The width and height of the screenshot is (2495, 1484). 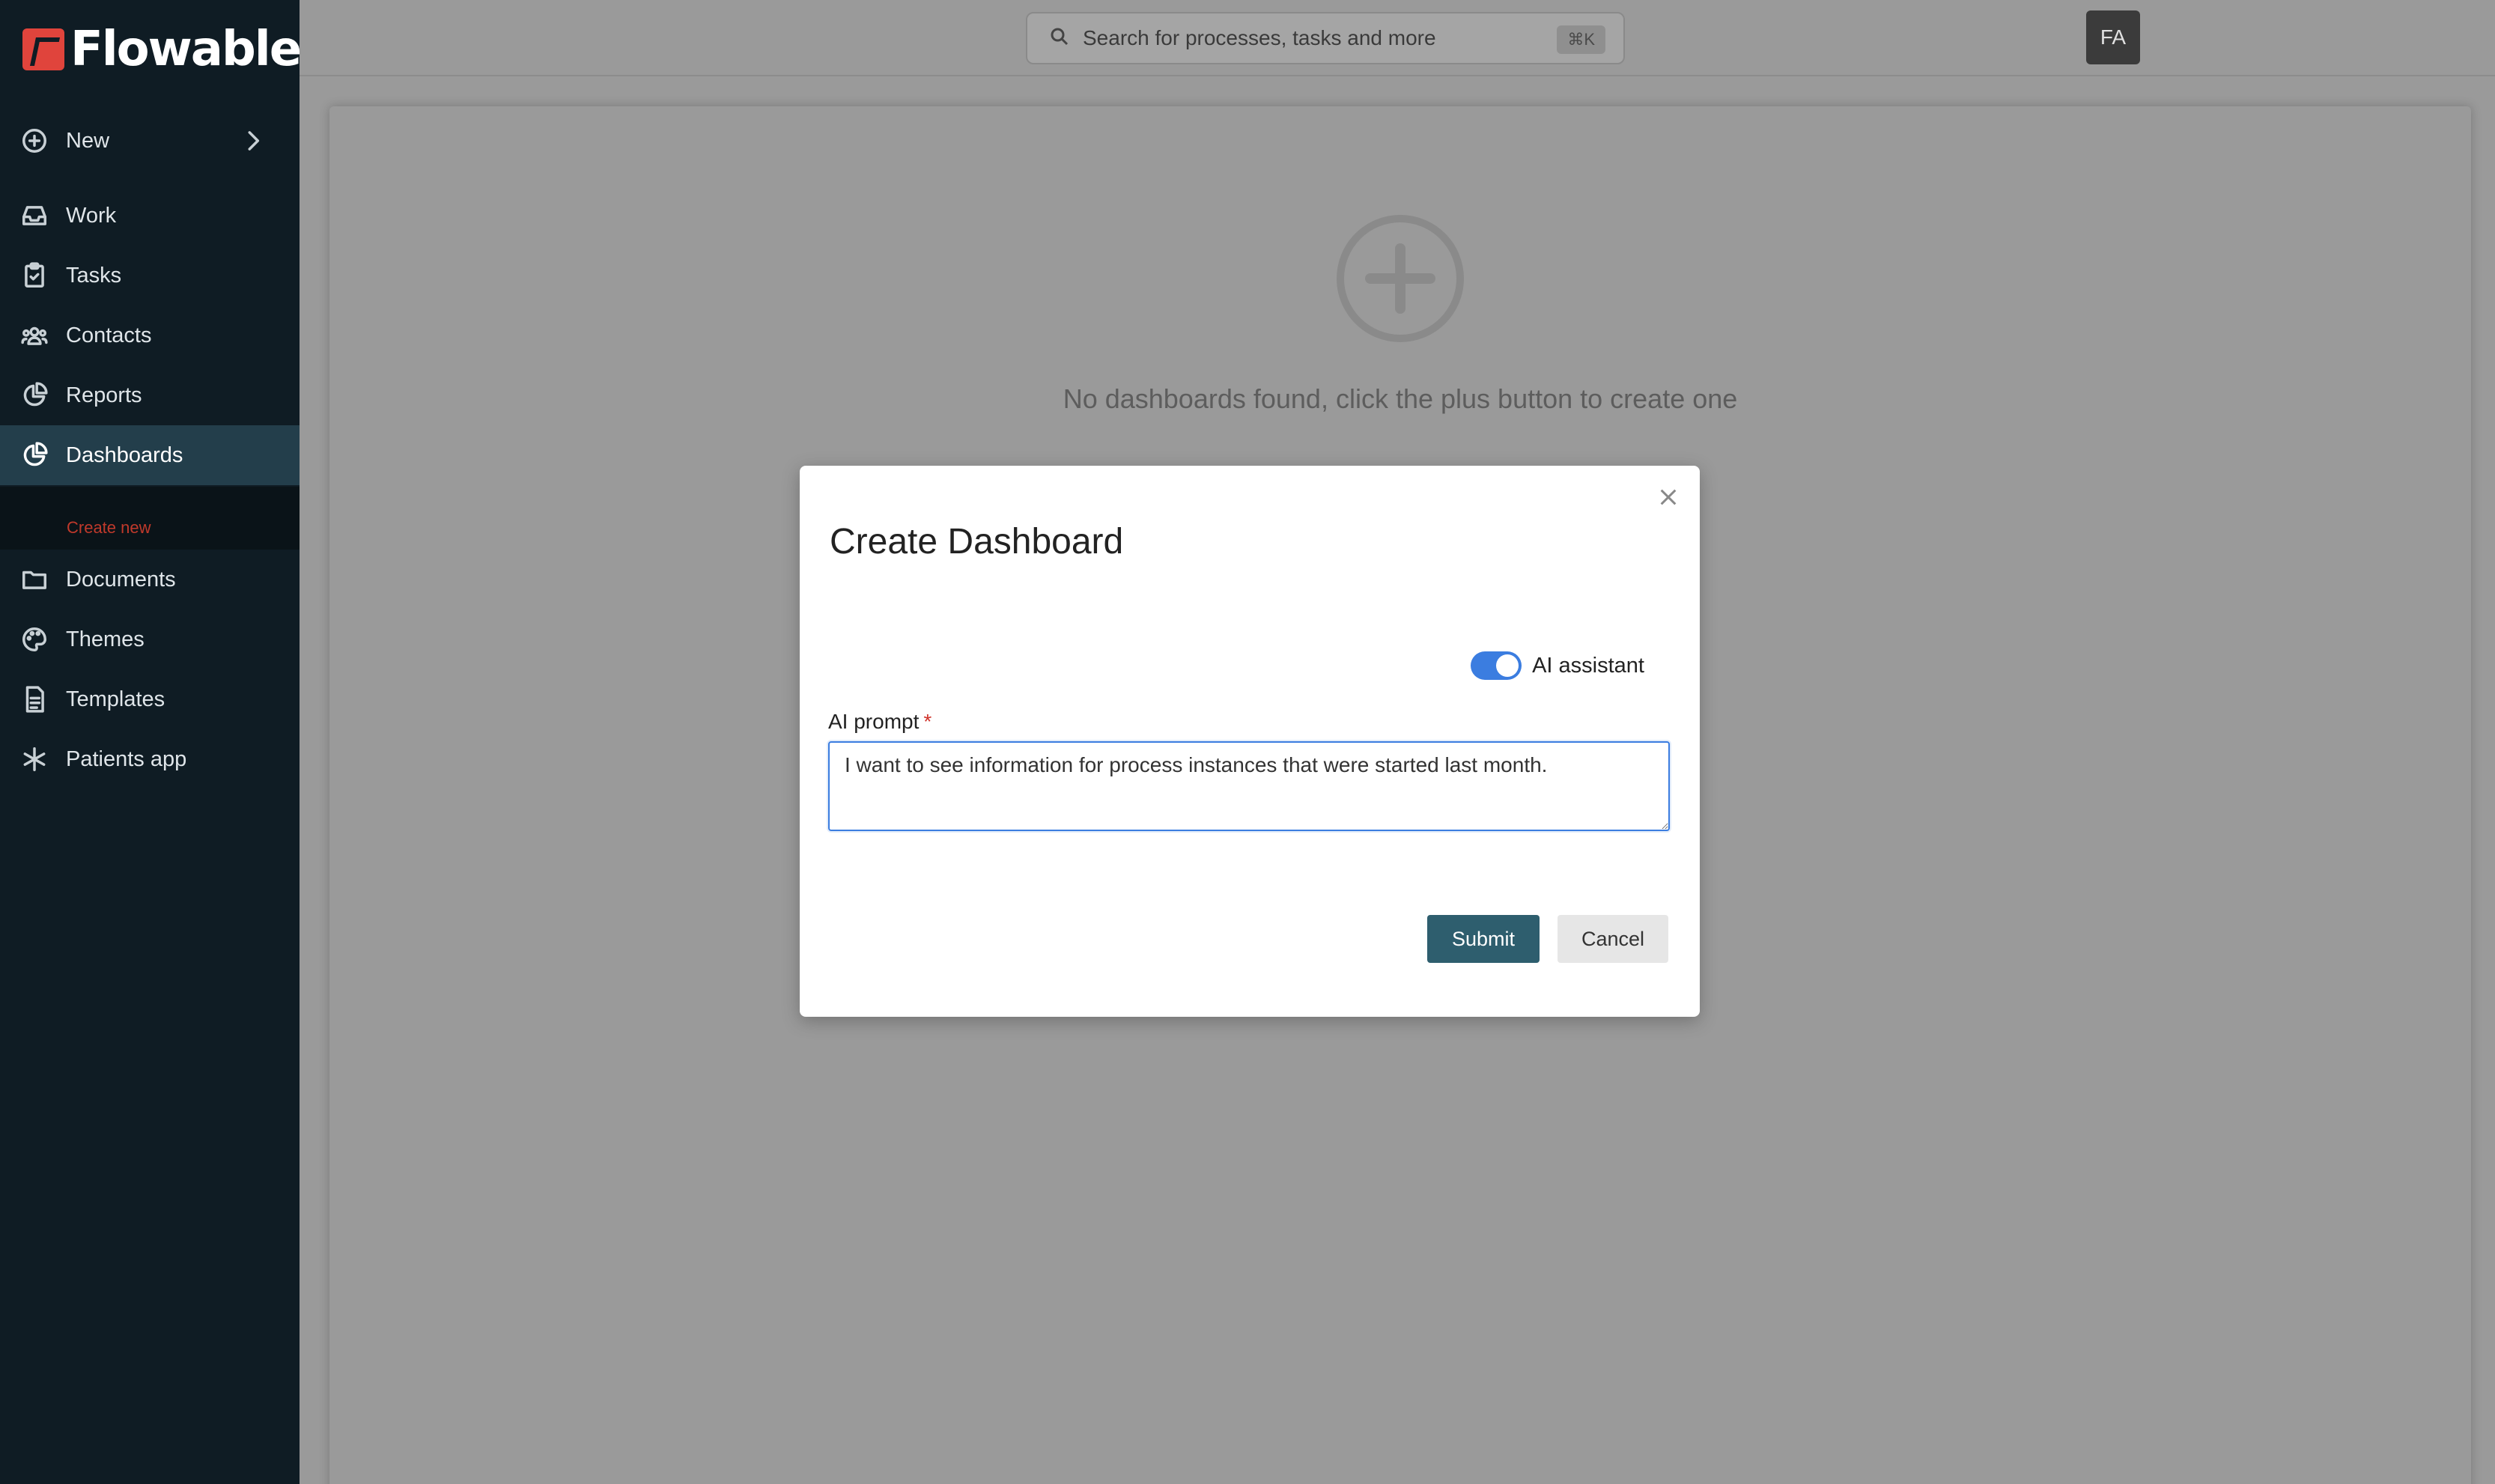 I want to click on global-search: Search for processes, tasks and more ⌘K, so click(x=1325, y=38).